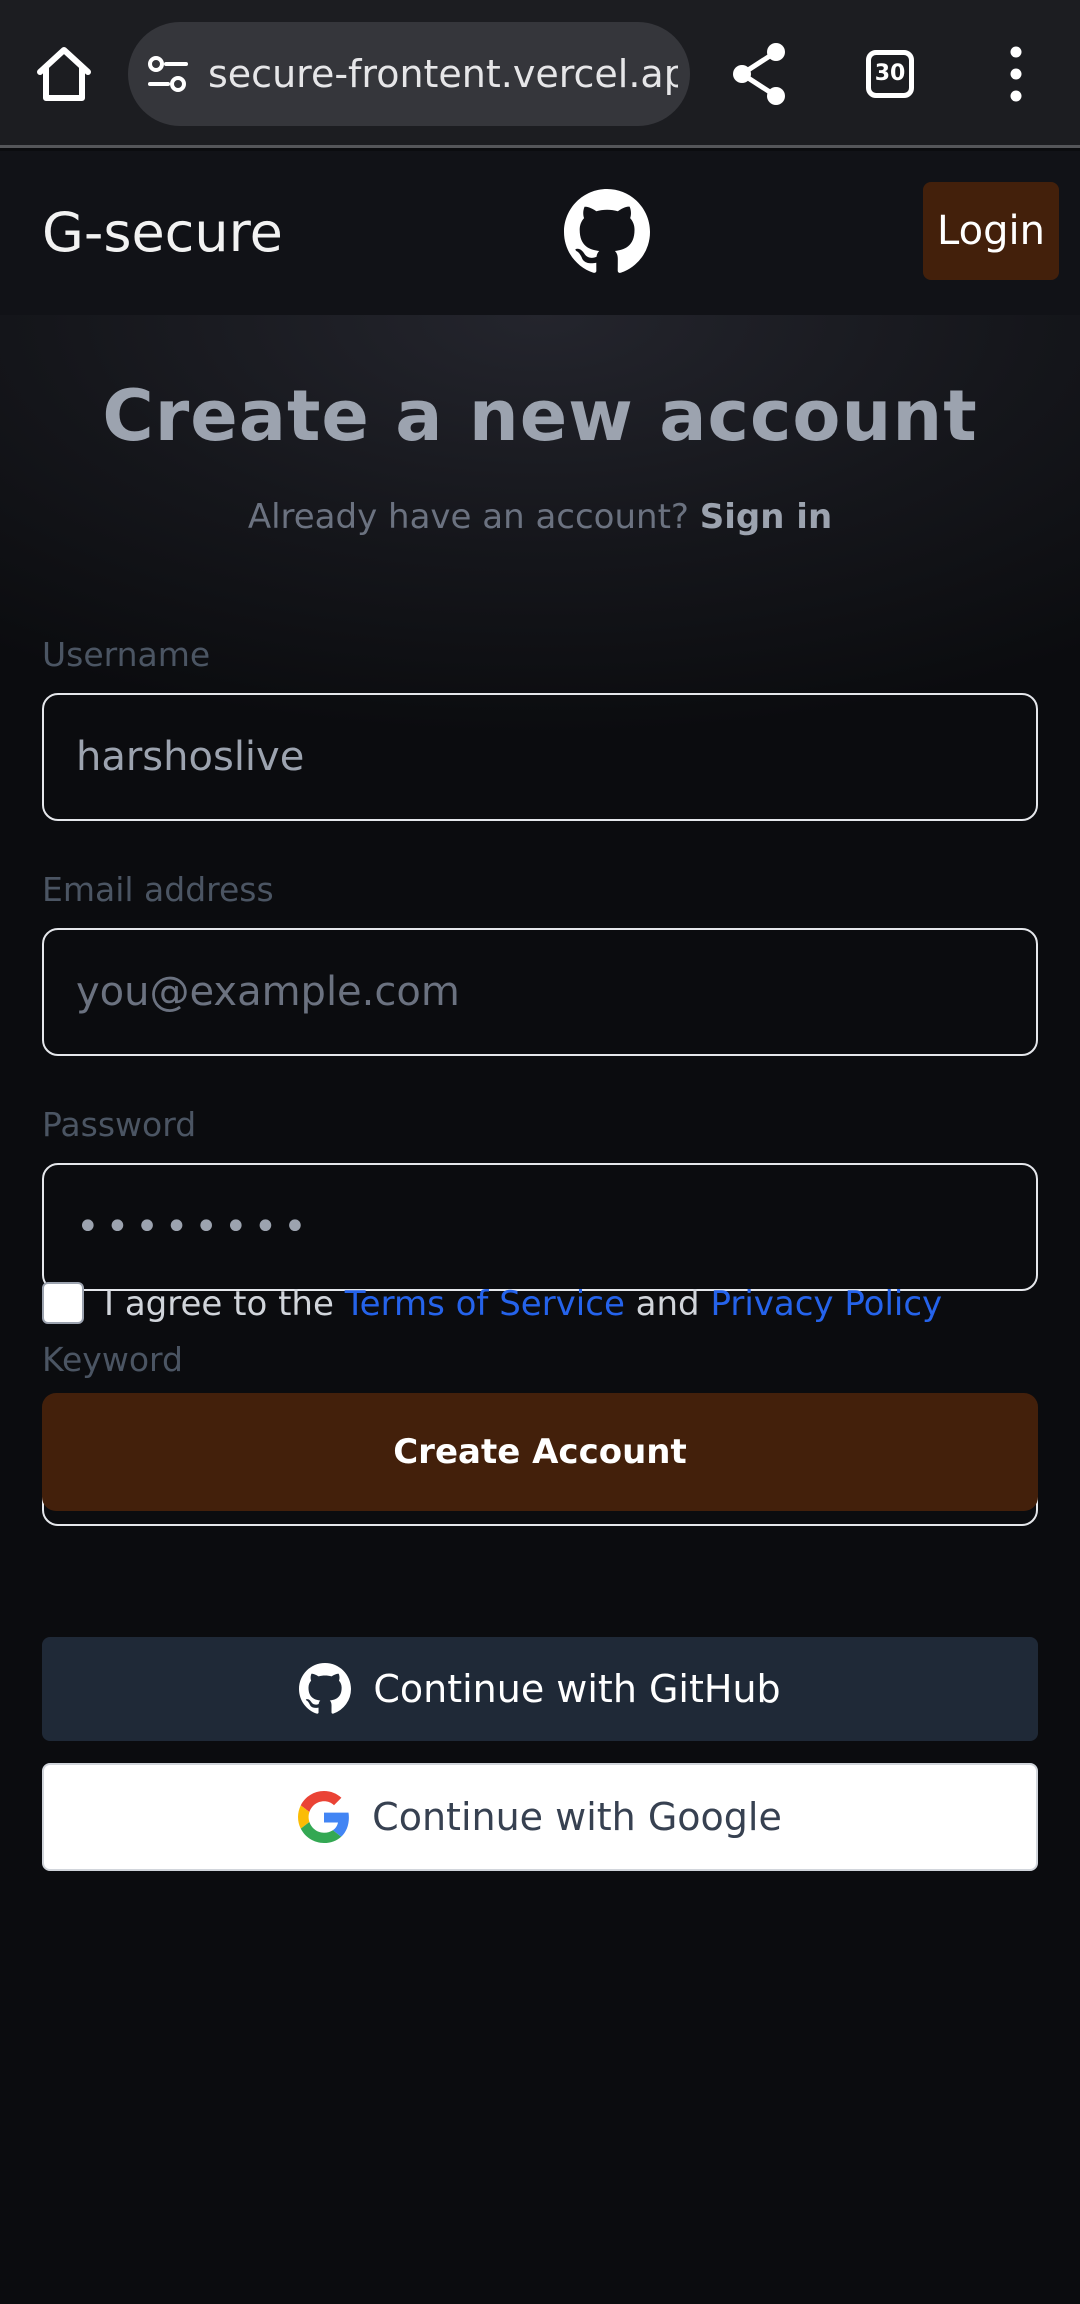 The image size is (1080, 2304). I want to click on signin-prompt: Already have an account? Sign in, so click(540, 517).